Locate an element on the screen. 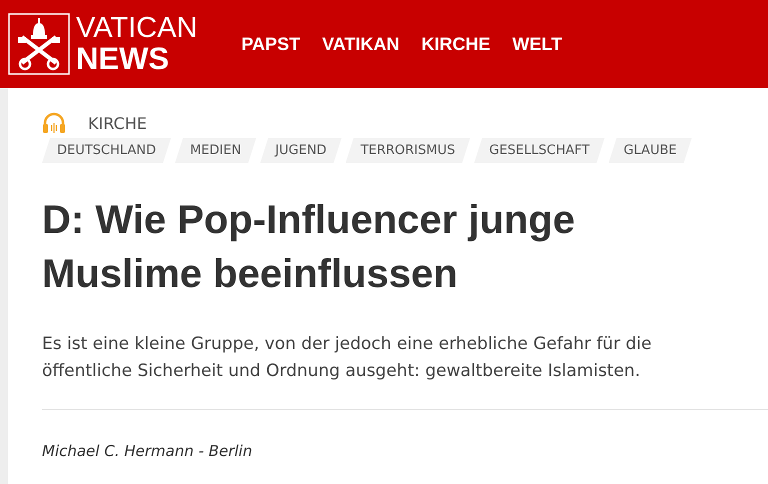 The width and height of the screenshot is (768, 484). nav-link: WELT is located at coordinates (537, 44).